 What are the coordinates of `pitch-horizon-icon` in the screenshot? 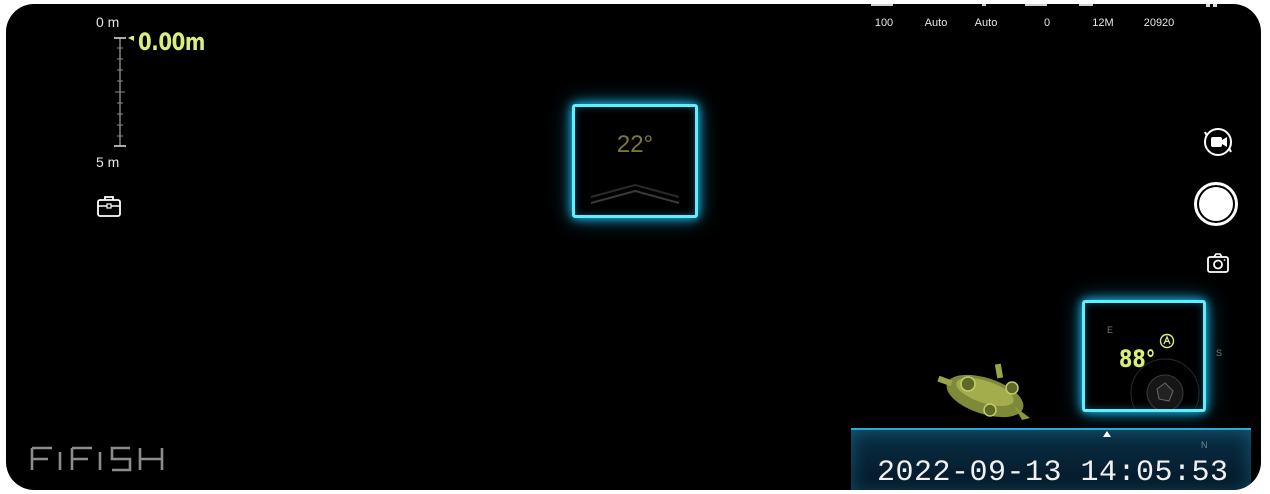 It's located at (635, 193).